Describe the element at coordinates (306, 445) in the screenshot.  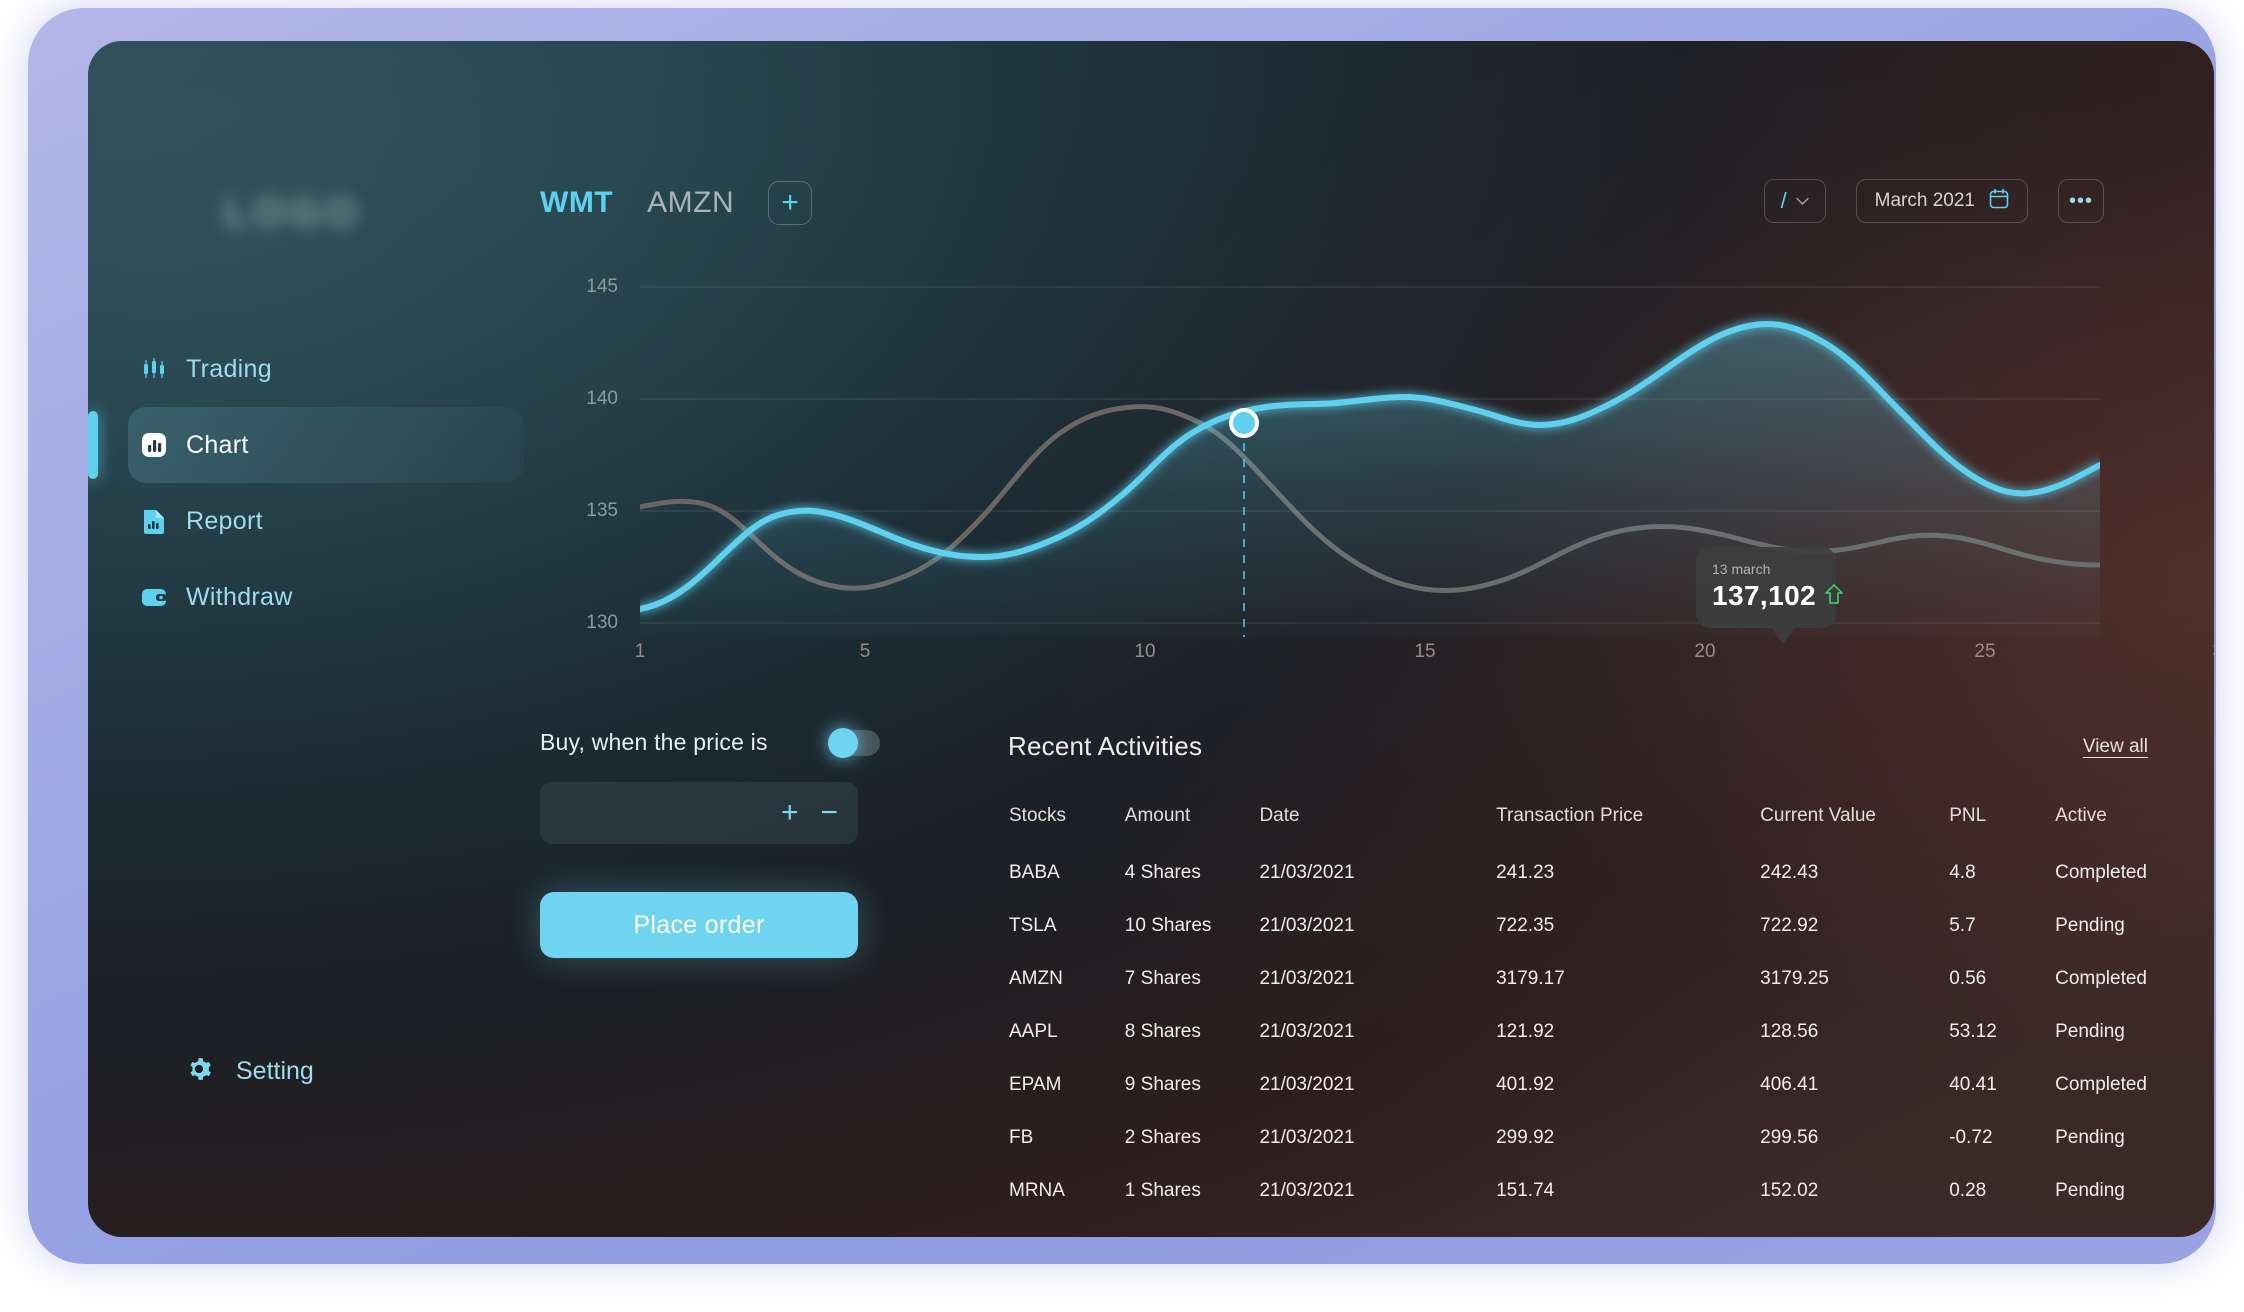
I see `sidebar-item-chart: Chart` at that location.